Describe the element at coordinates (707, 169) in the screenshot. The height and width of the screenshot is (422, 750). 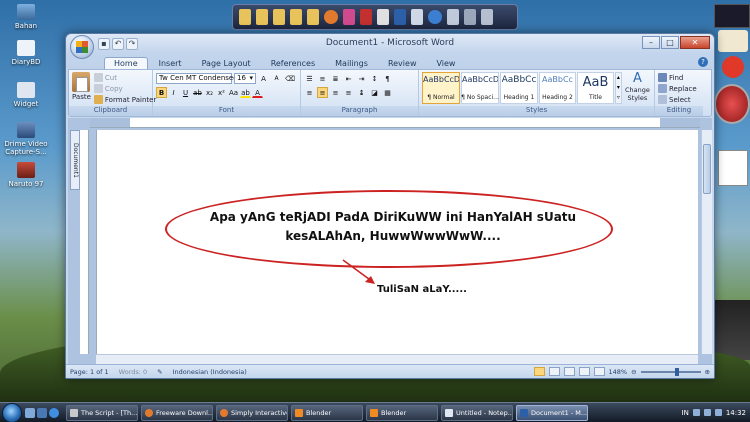
I see `scroll-thumb` at that location.